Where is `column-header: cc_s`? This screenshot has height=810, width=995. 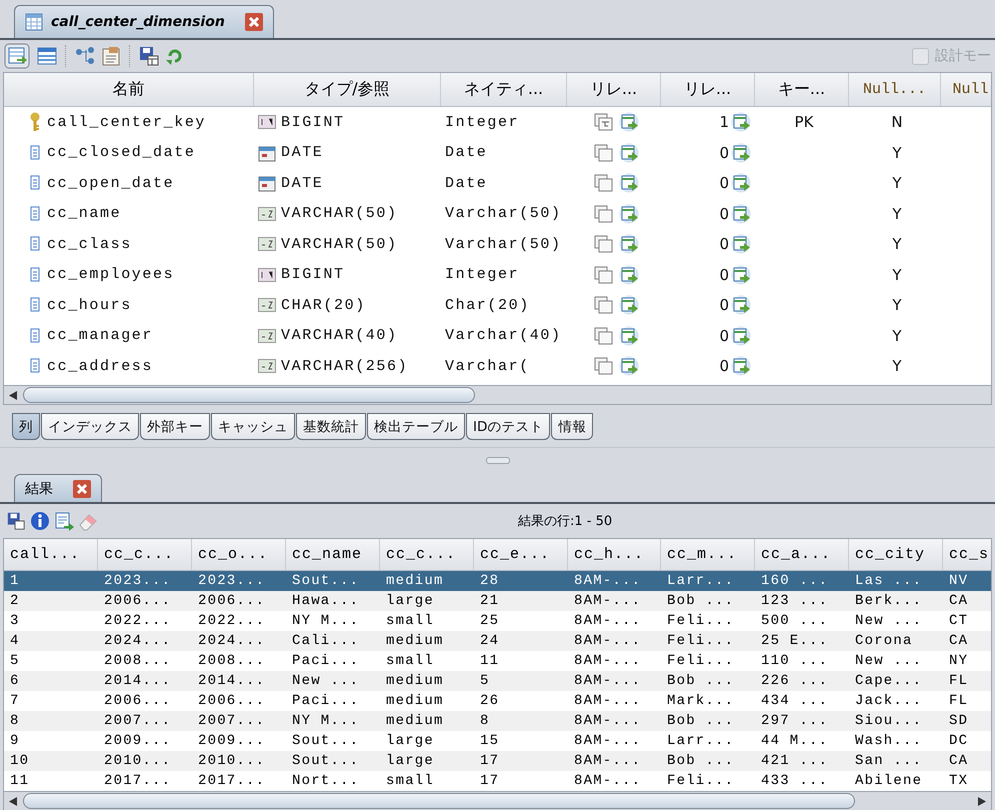 column-header: cc_s is located at coordinates (967, 554).